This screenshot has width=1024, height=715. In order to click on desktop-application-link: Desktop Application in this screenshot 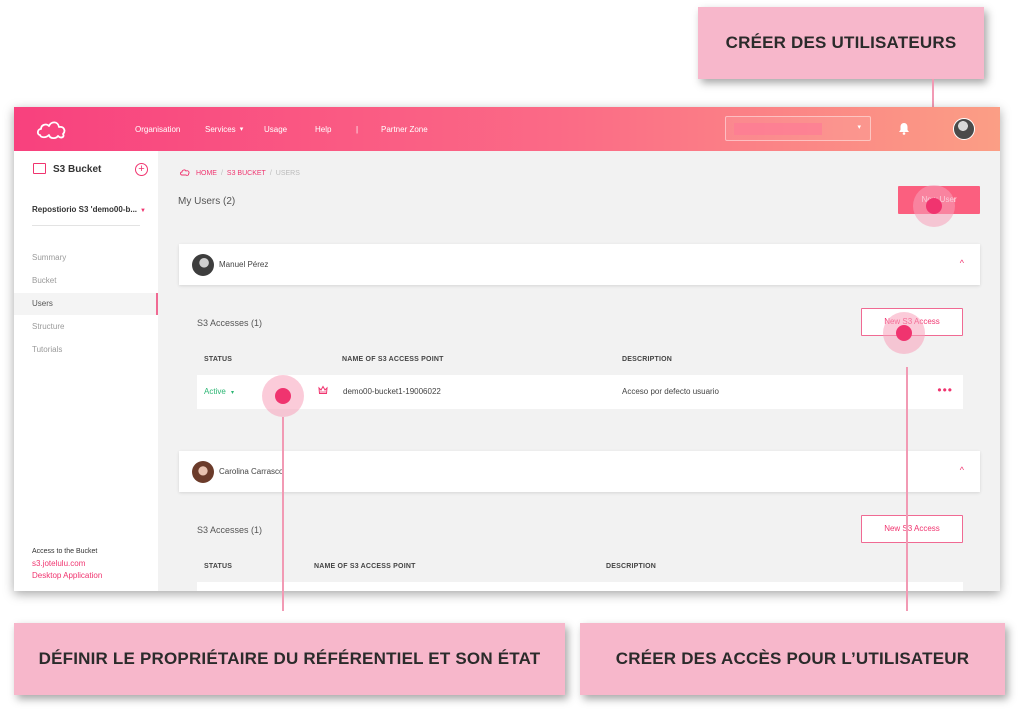, I will do `click(67, 575)`.